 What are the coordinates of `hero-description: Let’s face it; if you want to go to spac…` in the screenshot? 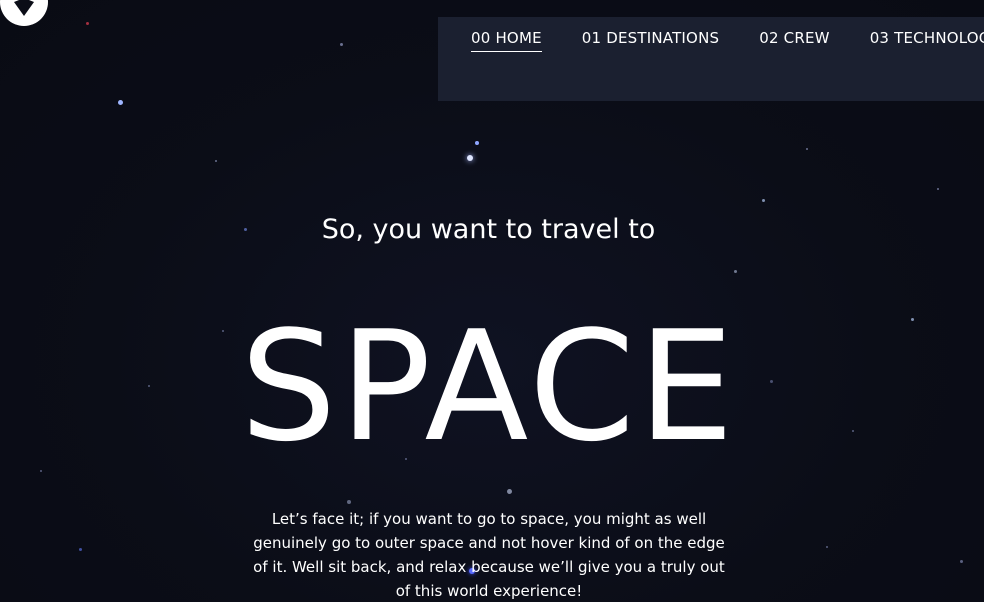 It's located at (489, 555).